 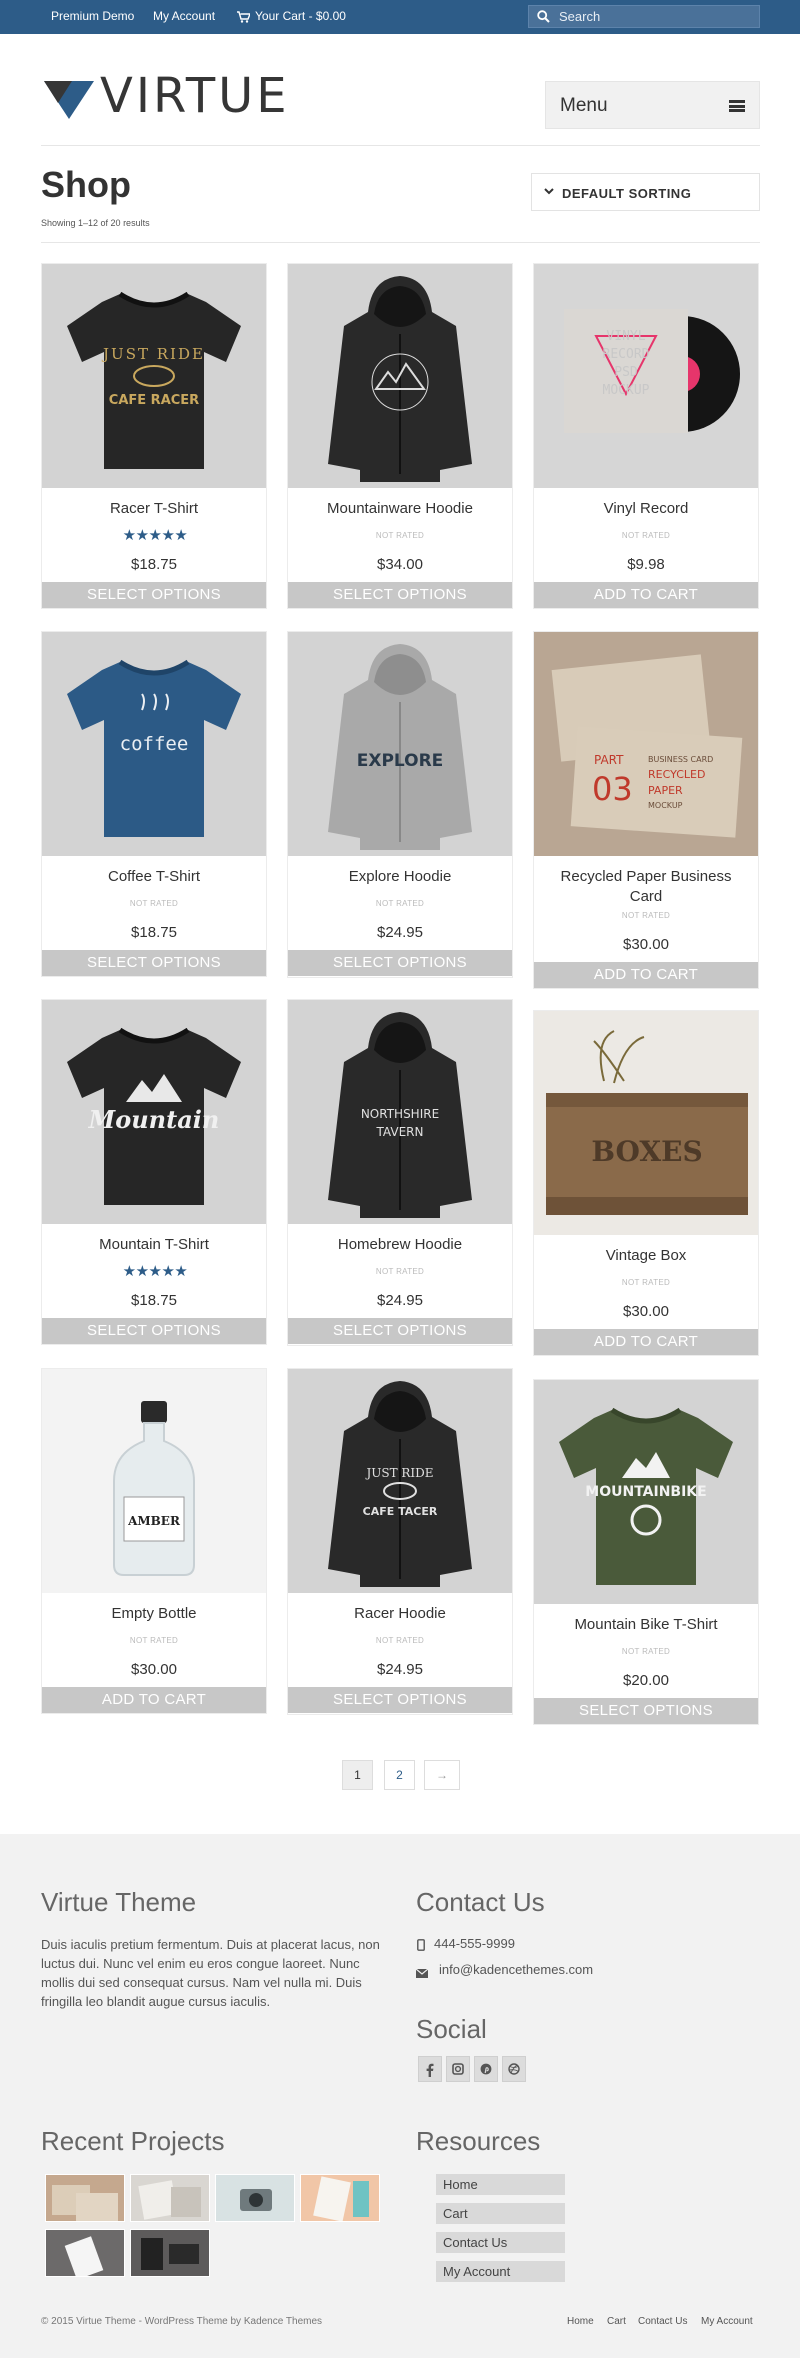 I want to click on product-price: $24.95, so click(x=400, y=1300).